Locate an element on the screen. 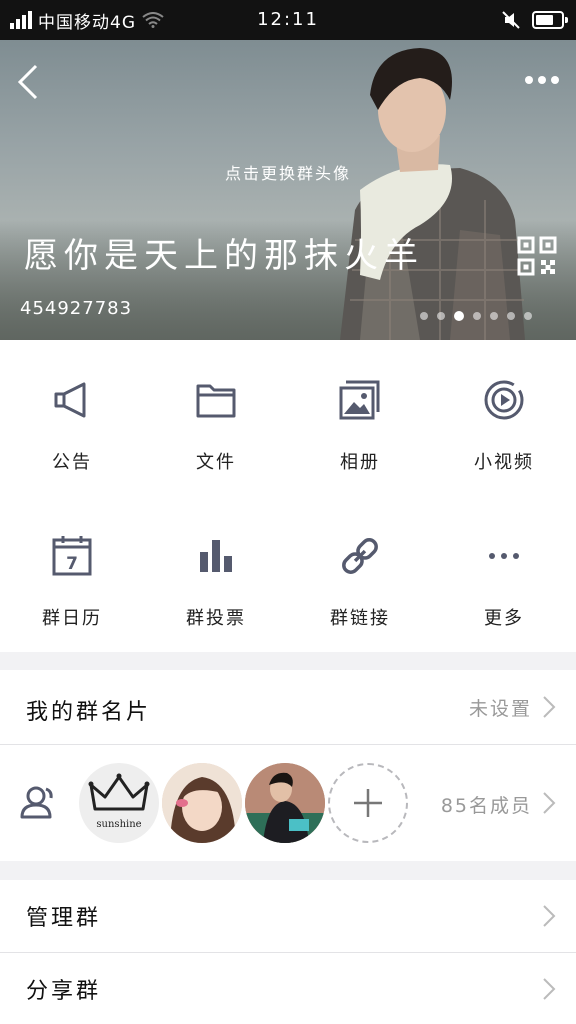 The image size is (576, 1024). tool-label: 群投票 is located at coordinates (216, 618).